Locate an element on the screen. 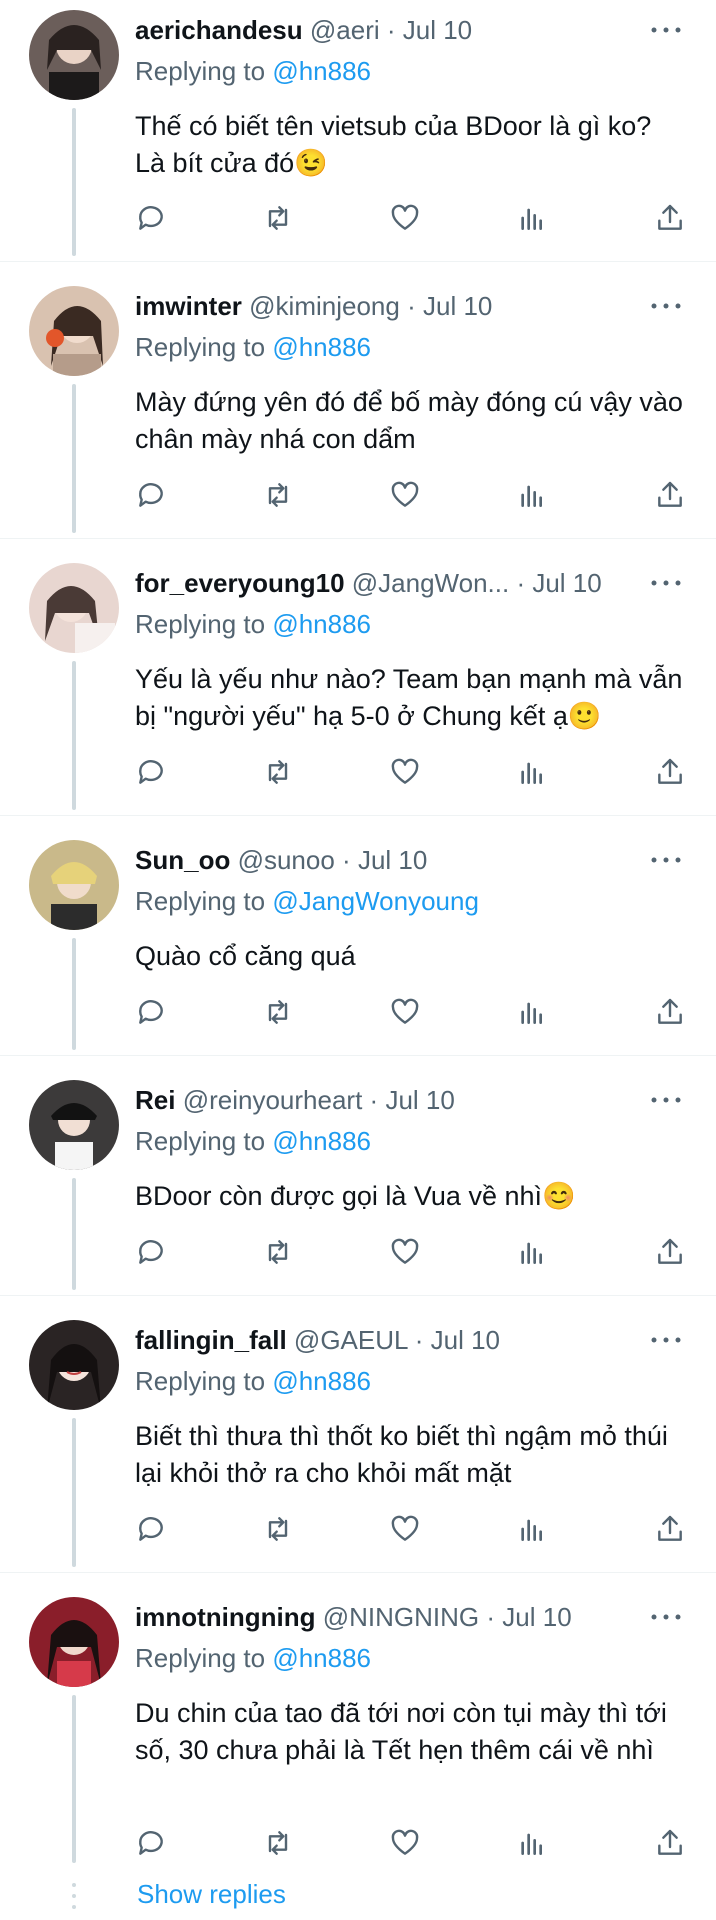  tweet-header: Rei @reinyourheart · Jul 10 is located at coordinates (295, 1100).